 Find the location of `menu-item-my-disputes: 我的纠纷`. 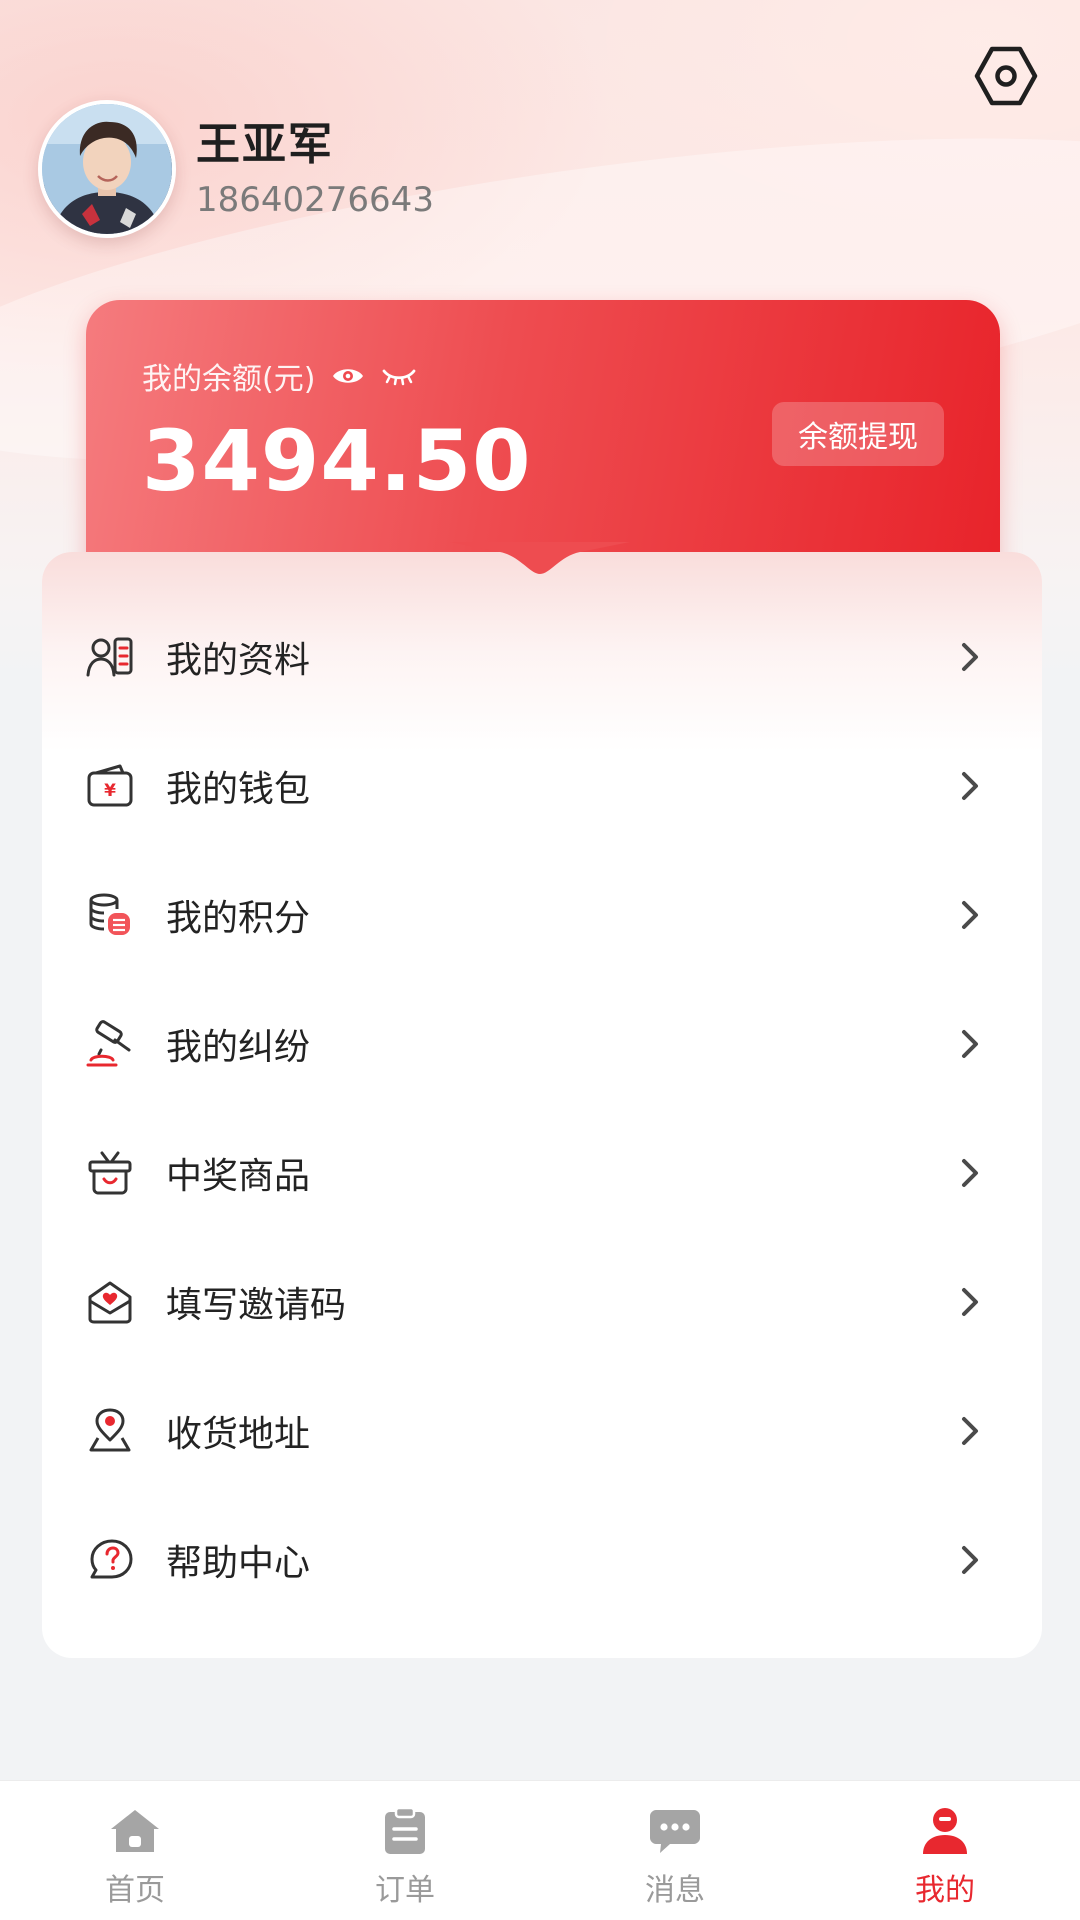

menu-item-my-disputes: 我的纠纷 is located at coordinates (542, 1043).